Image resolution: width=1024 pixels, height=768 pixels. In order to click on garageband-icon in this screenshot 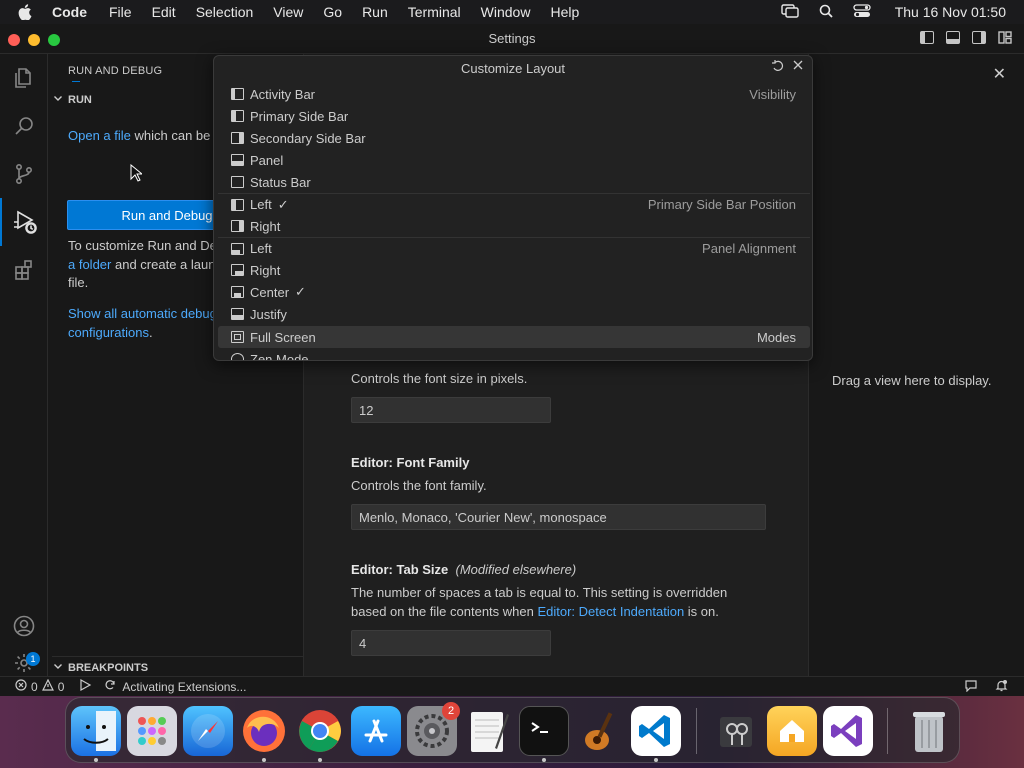, I will do `click(600, 731)`.